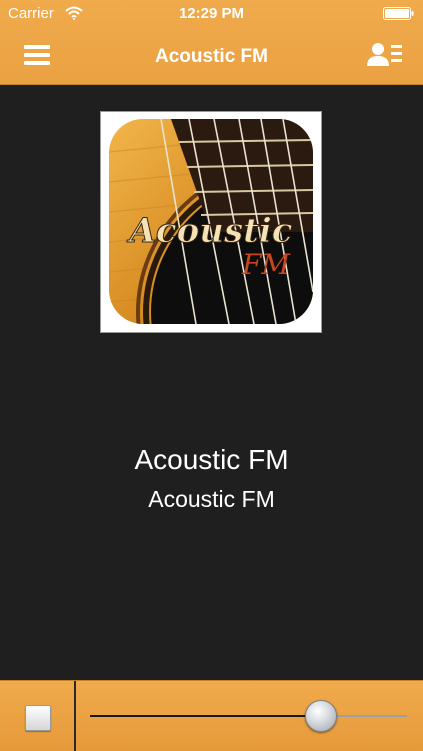  What do you see at coordinates (37, 55) in the screenshot?
I see `hamburger-menu-icon` at bounding box center [37, 55].